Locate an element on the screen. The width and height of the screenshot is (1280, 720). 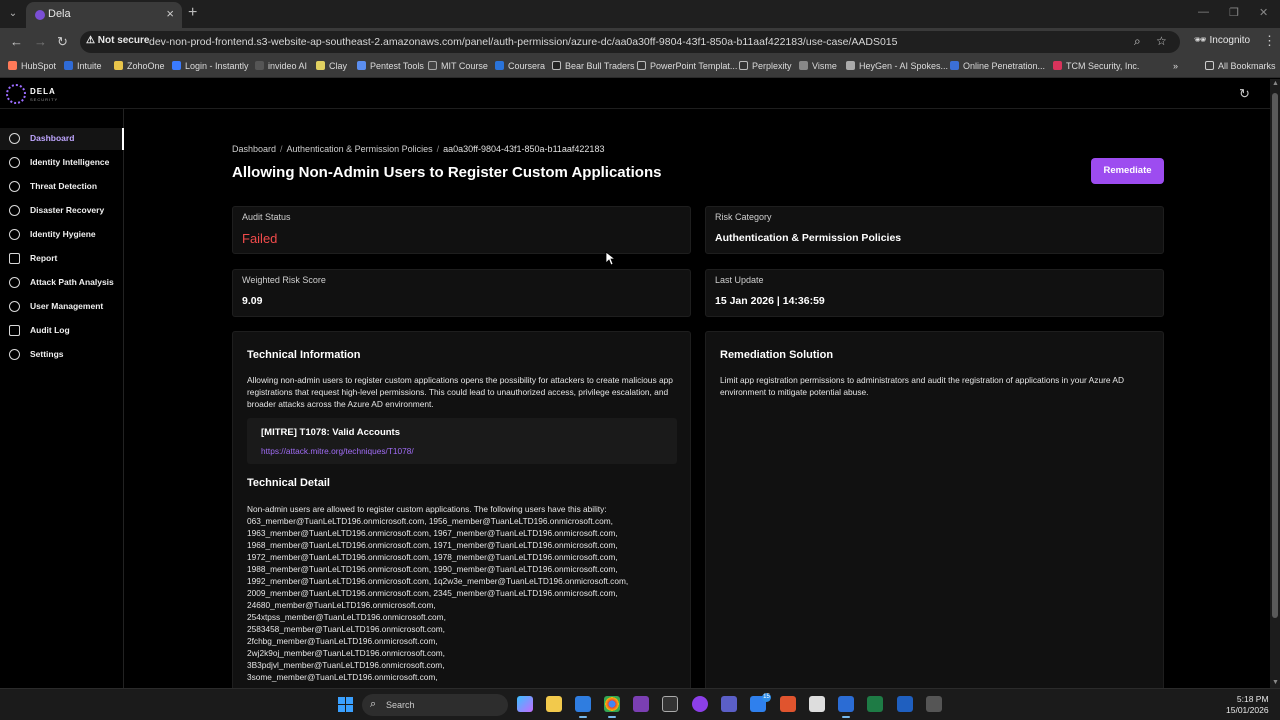
not-secure-badge: ⚠ Not secure is located at coordinates (117, 40).